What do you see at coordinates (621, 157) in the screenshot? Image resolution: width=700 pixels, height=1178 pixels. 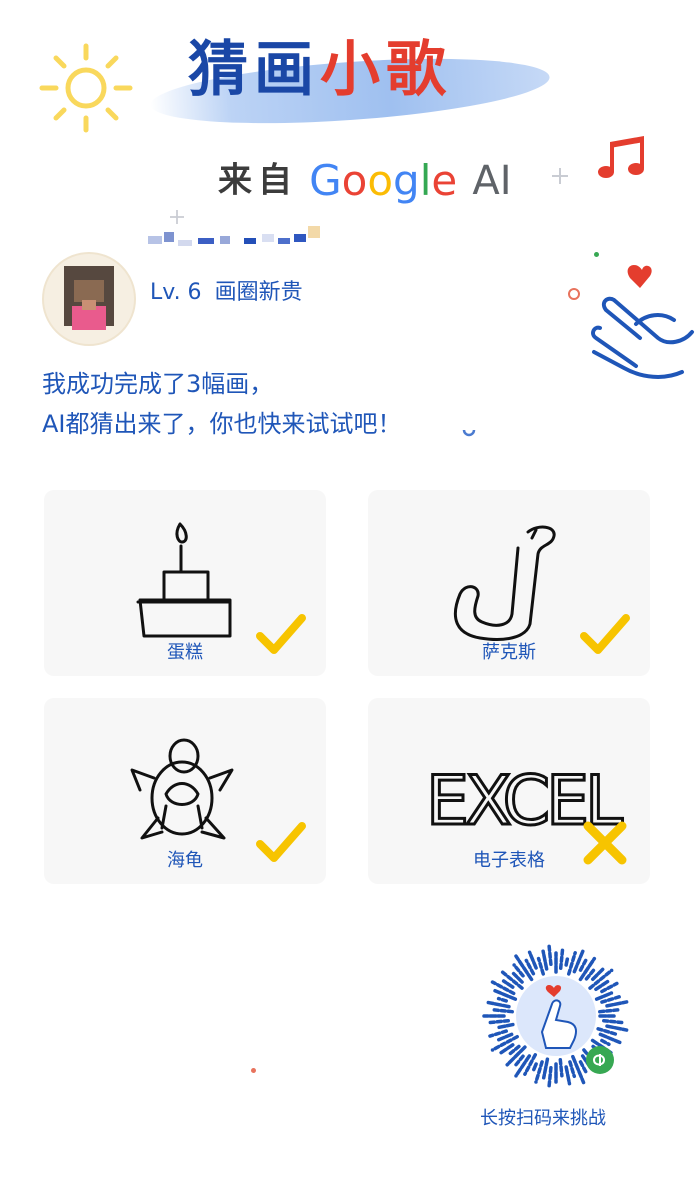 I see `music-note-icon` at bounding box center [621, 157].